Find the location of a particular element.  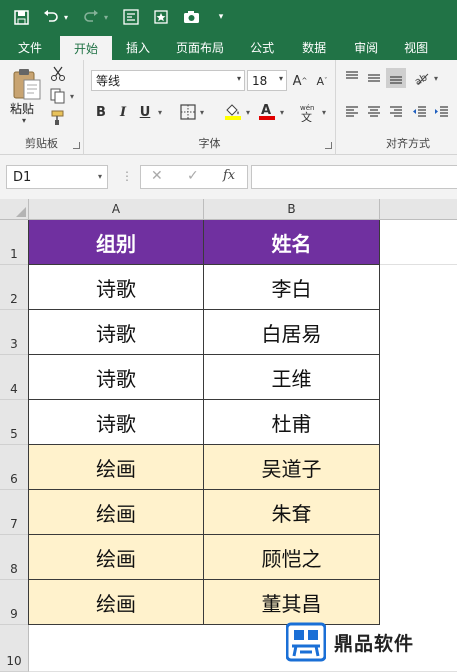

tab-insert: 插入 is located at coordinates (138, 47).